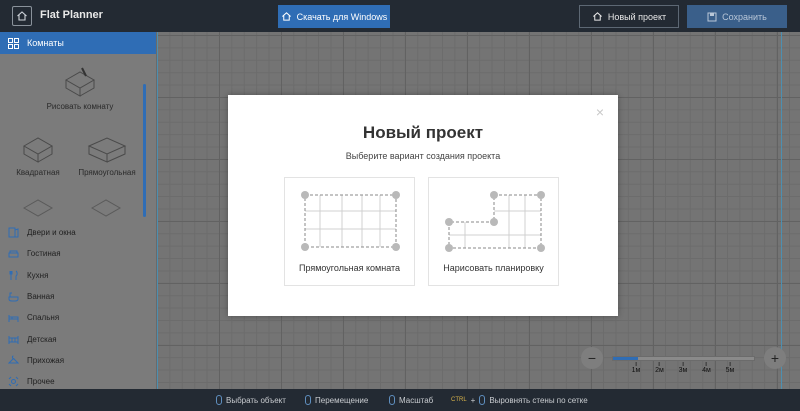  What do you see at coordinates (637, 16) in the screenshot?
I see `new-project-label: Новый проект` at bounding box center [637, 16].